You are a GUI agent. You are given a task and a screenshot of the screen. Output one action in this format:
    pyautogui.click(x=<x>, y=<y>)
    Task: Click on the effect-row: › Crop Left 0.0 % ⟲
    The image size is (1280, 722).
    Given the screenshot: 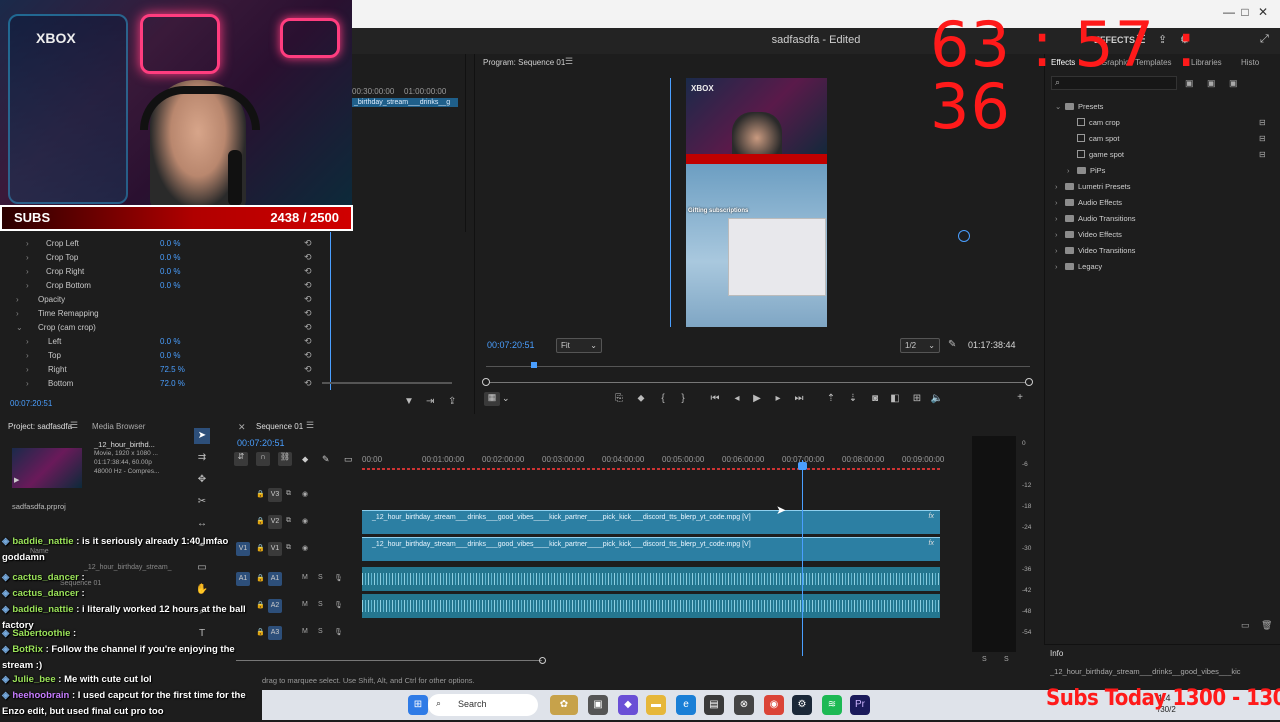 What is the action you would take?
    pyautogui.click(x=165, y=245)
    